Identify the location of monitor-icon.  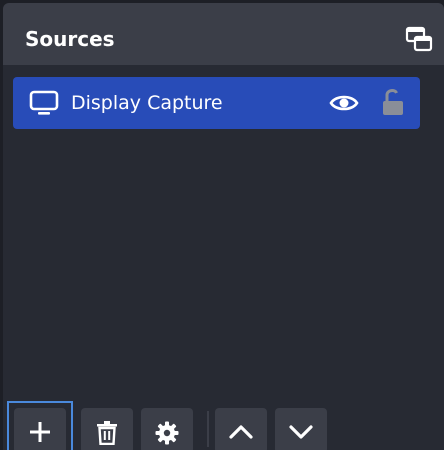
(44, 103).